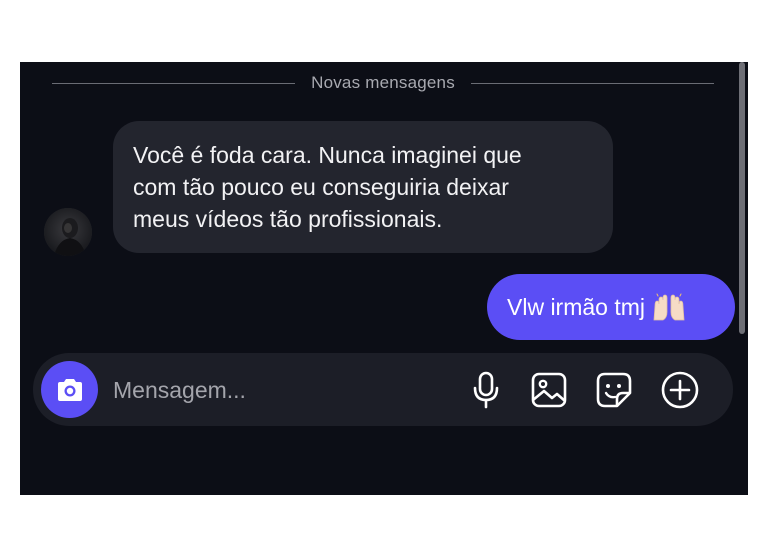 The width and height of the screenshot is (768, 557). I want to click on message-line: com tão pouco eu conseguiria deixar, so click(321, 187).